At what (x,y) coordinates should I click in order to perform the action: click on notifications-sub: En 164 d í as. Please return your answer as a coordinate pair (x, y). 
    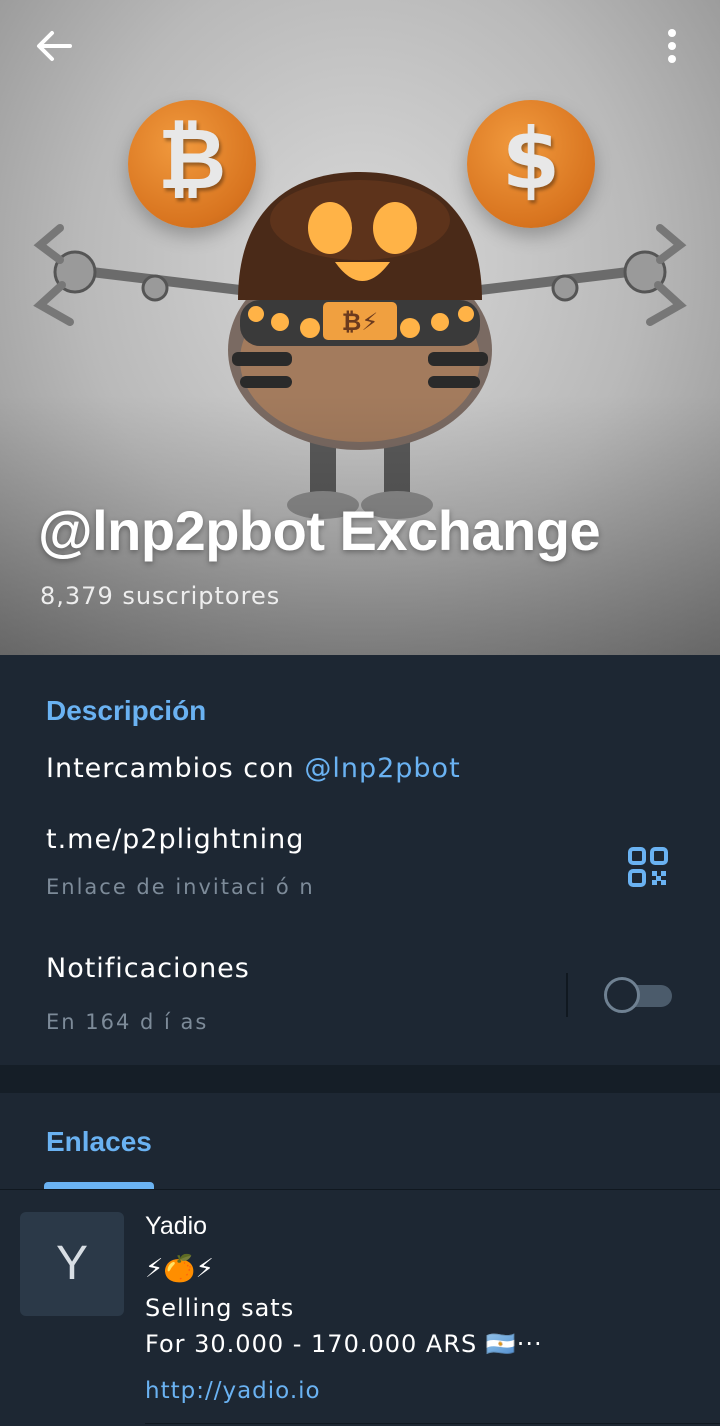
    Looking at the image, I should click on (127, 1022).